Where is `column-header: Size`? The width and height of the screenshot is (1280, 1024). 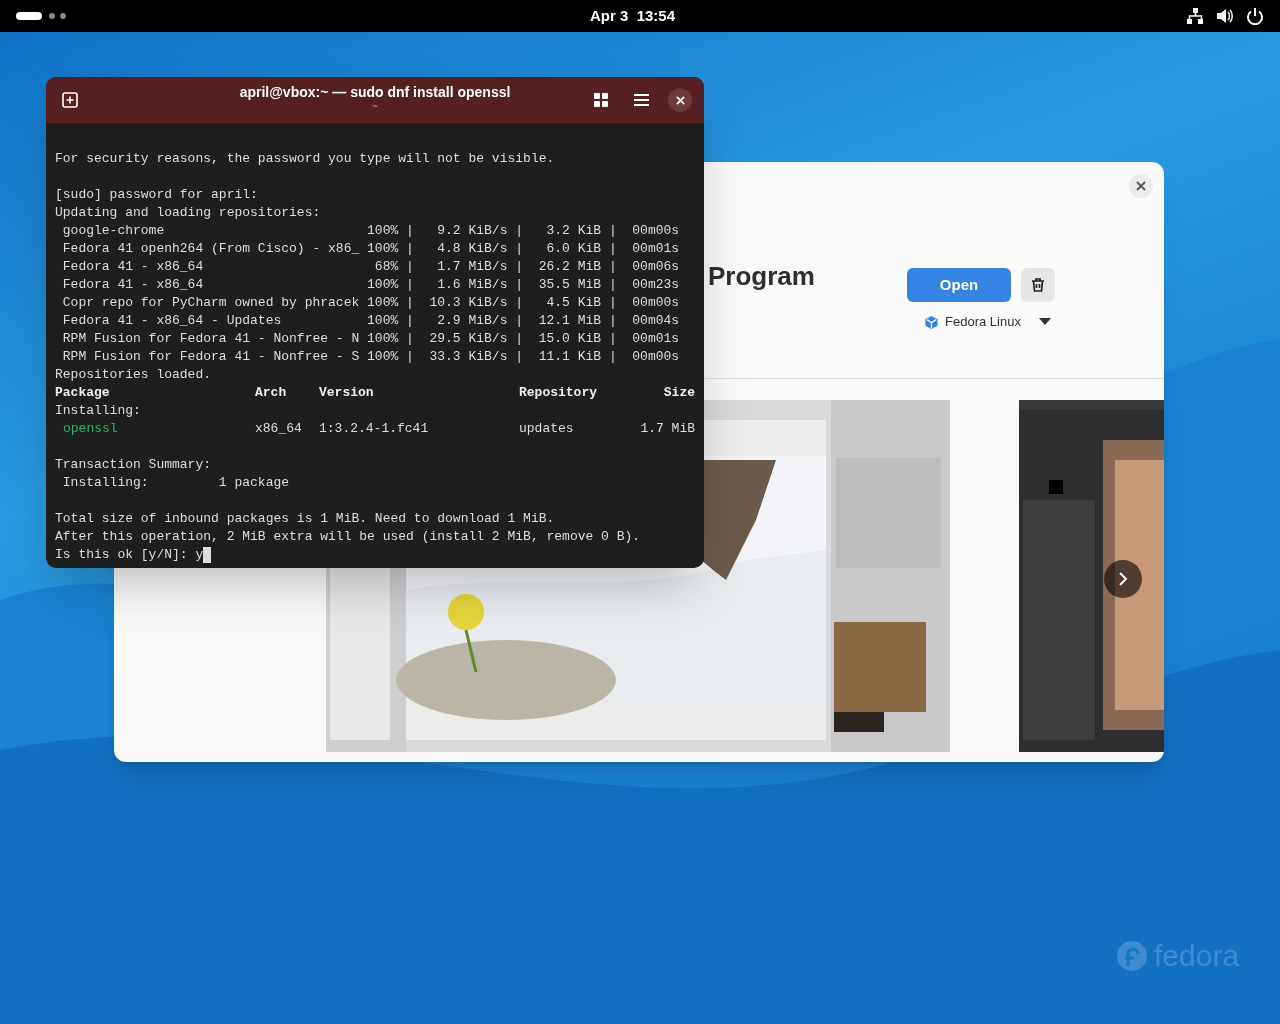
column-header: Size is located at coordinates (679, 392).